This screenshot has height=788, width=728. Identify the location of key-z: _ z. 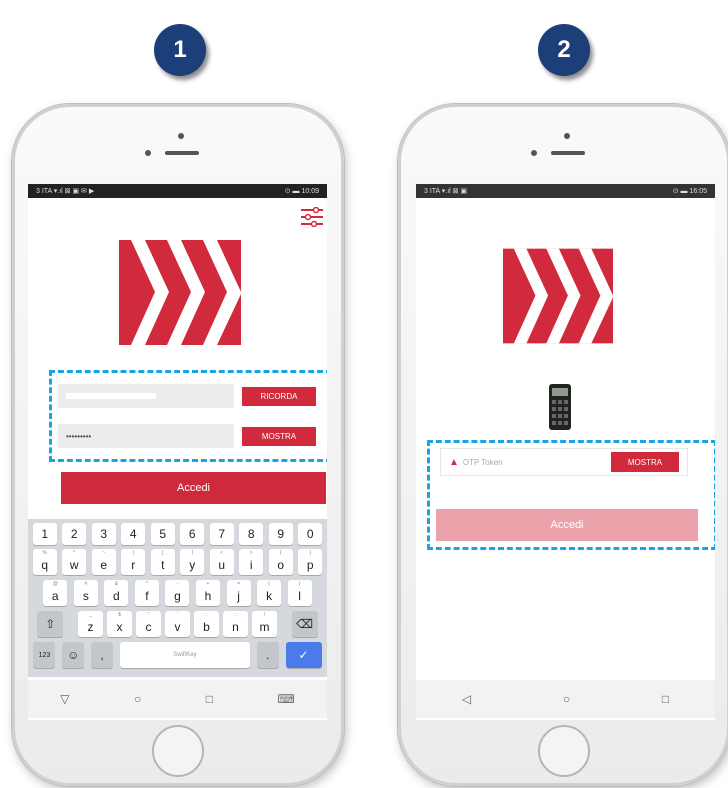
(90, 624).